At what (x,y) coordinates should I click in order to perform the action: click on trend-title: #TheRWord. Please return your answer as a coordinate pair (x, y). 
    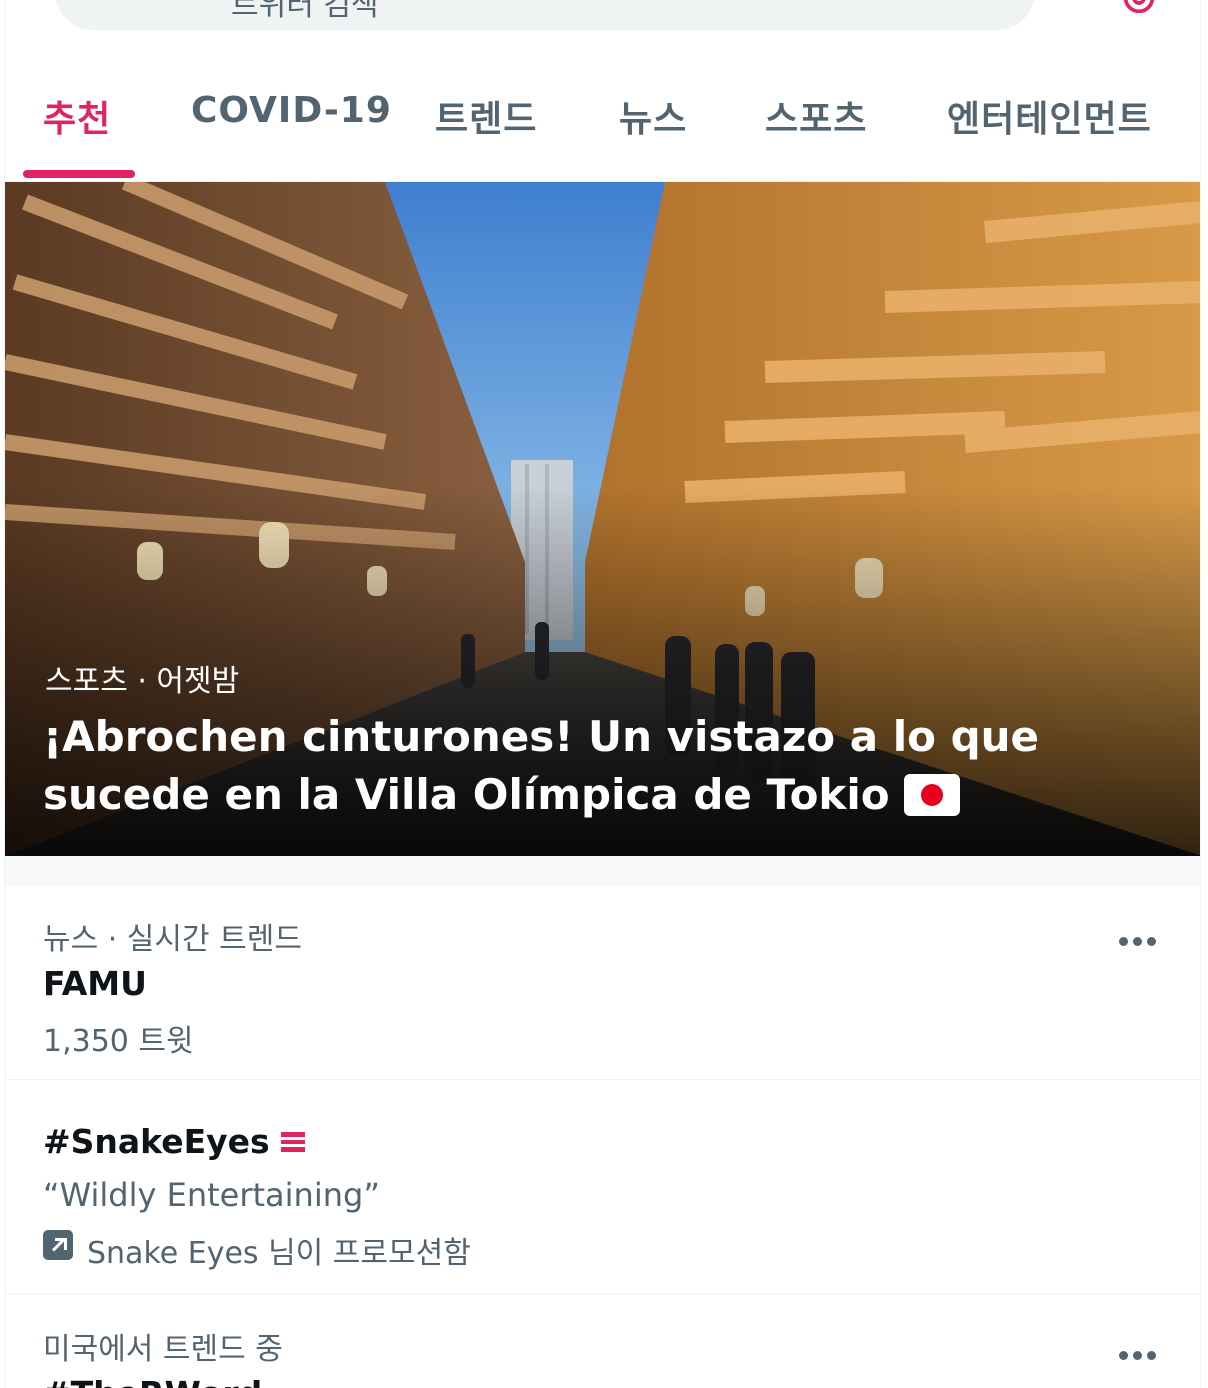
    Looking at the image, I should click on (152, 1381).